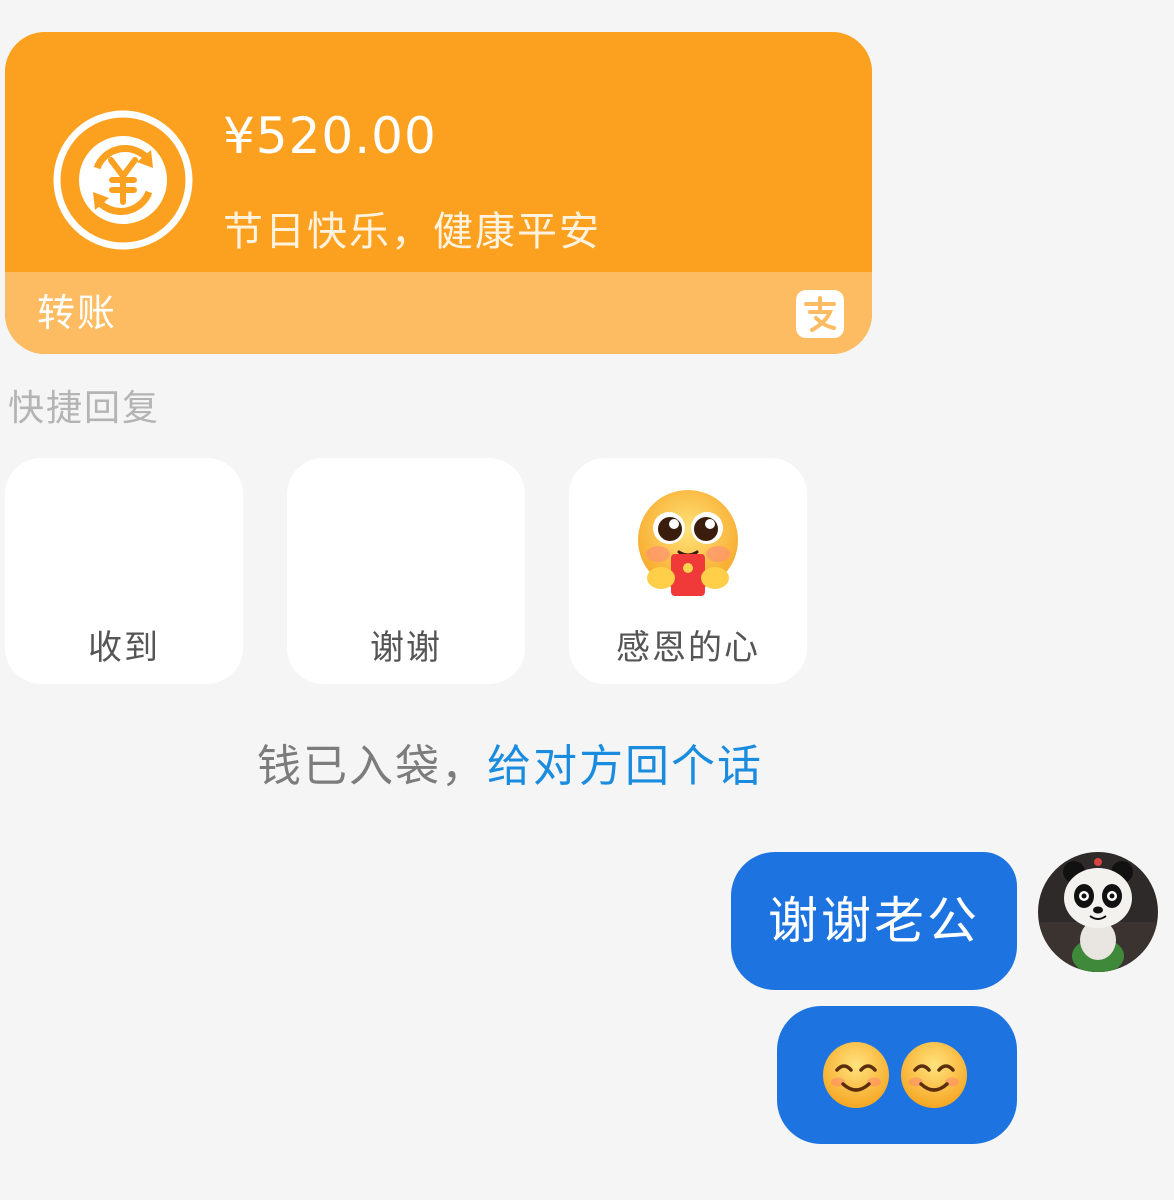 The width and height of the screenshot is (1174, 1200). What do you see at coordinates (84, 408) in the screenshot?
I see `quick-reply-title: 快捷回复` at bounding box center [84, 408].